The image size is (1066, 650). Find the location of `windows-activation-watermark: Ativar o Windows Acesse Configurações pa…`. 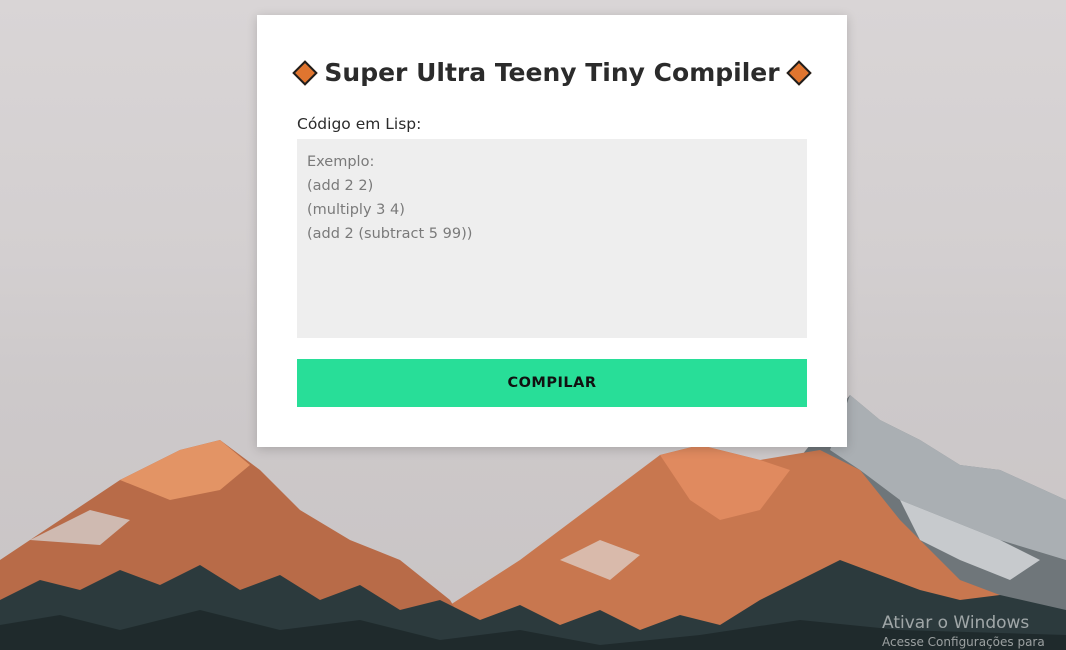

windows-activation-watermark: Ativar o Windows Acesse Configurações pa… is located at coordinates (963, 631).